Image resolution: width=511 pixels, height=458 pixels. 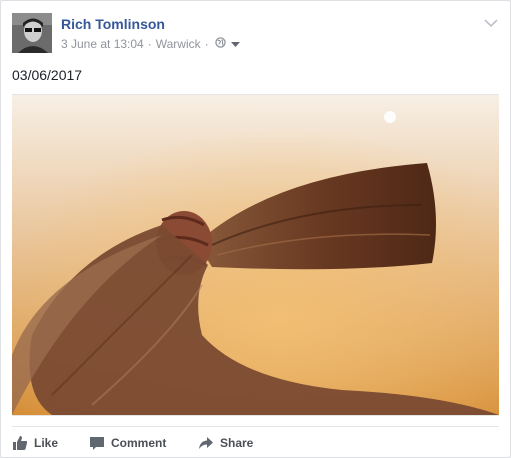 I want to click on comment-button: Comment, so click(x=127, y=443).